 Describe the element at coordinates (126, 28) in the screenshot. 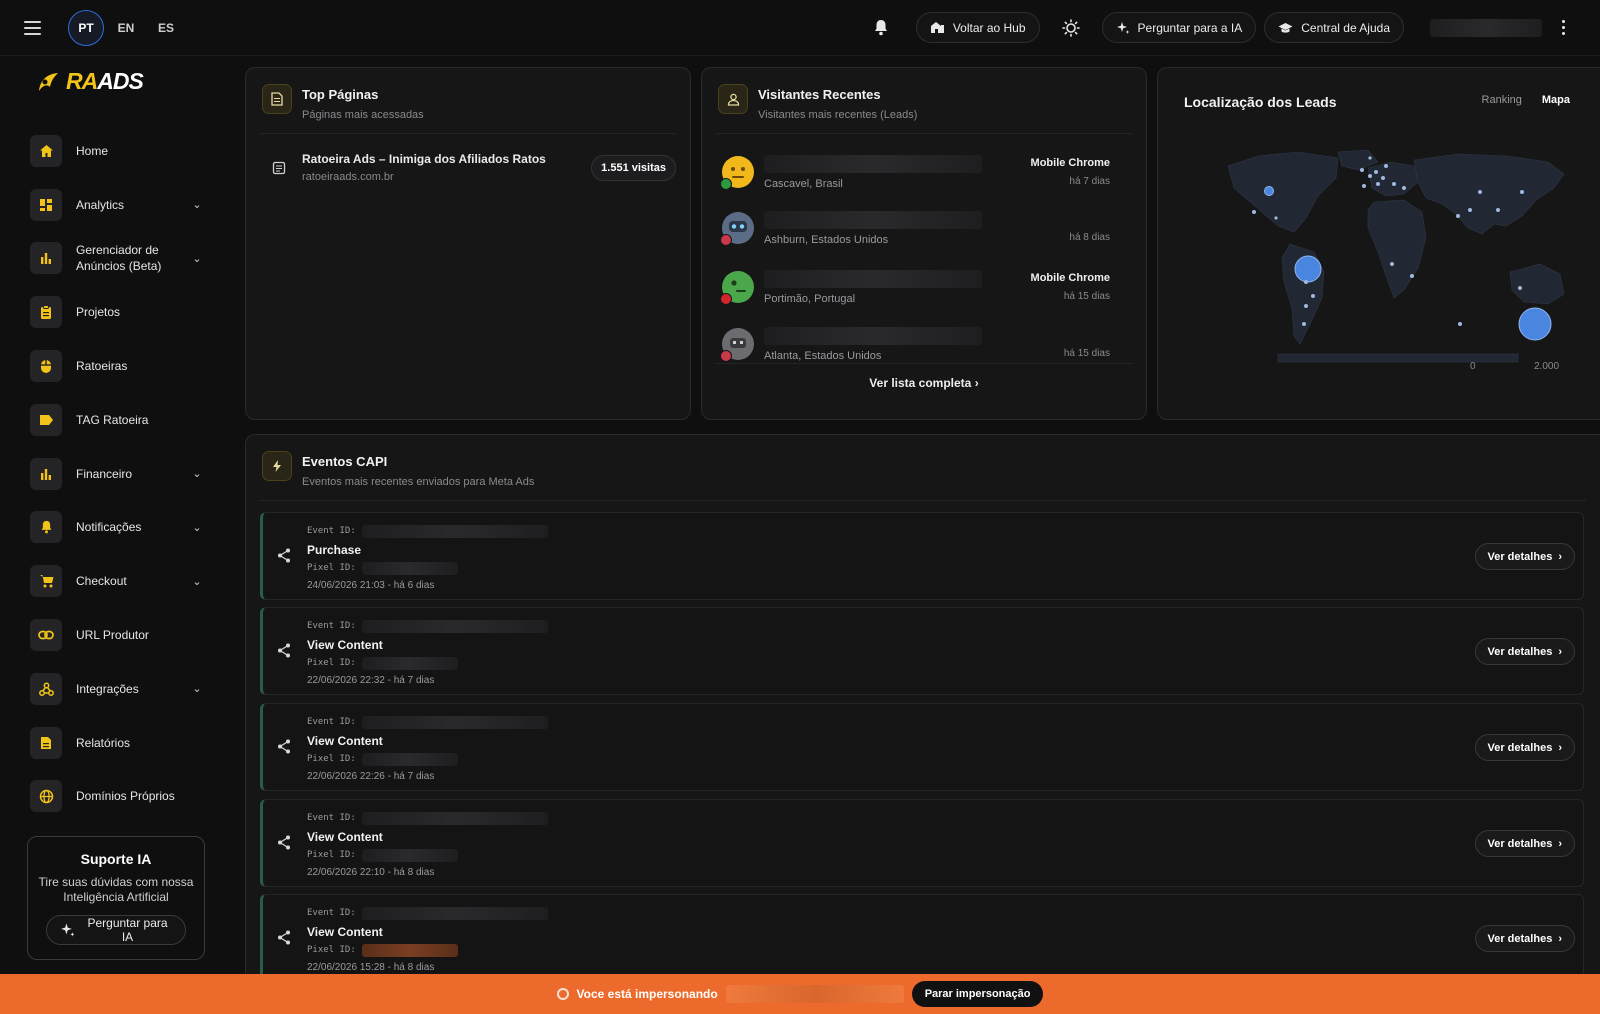

I see `lang-en-button: EN` at that location.